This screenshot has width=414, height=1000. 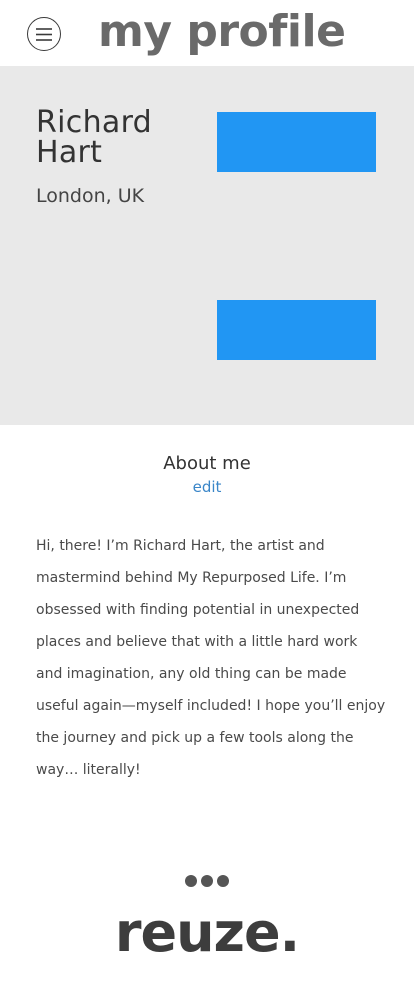 I want to click on hamburger-menu-icon, so click(x=44, y=34).